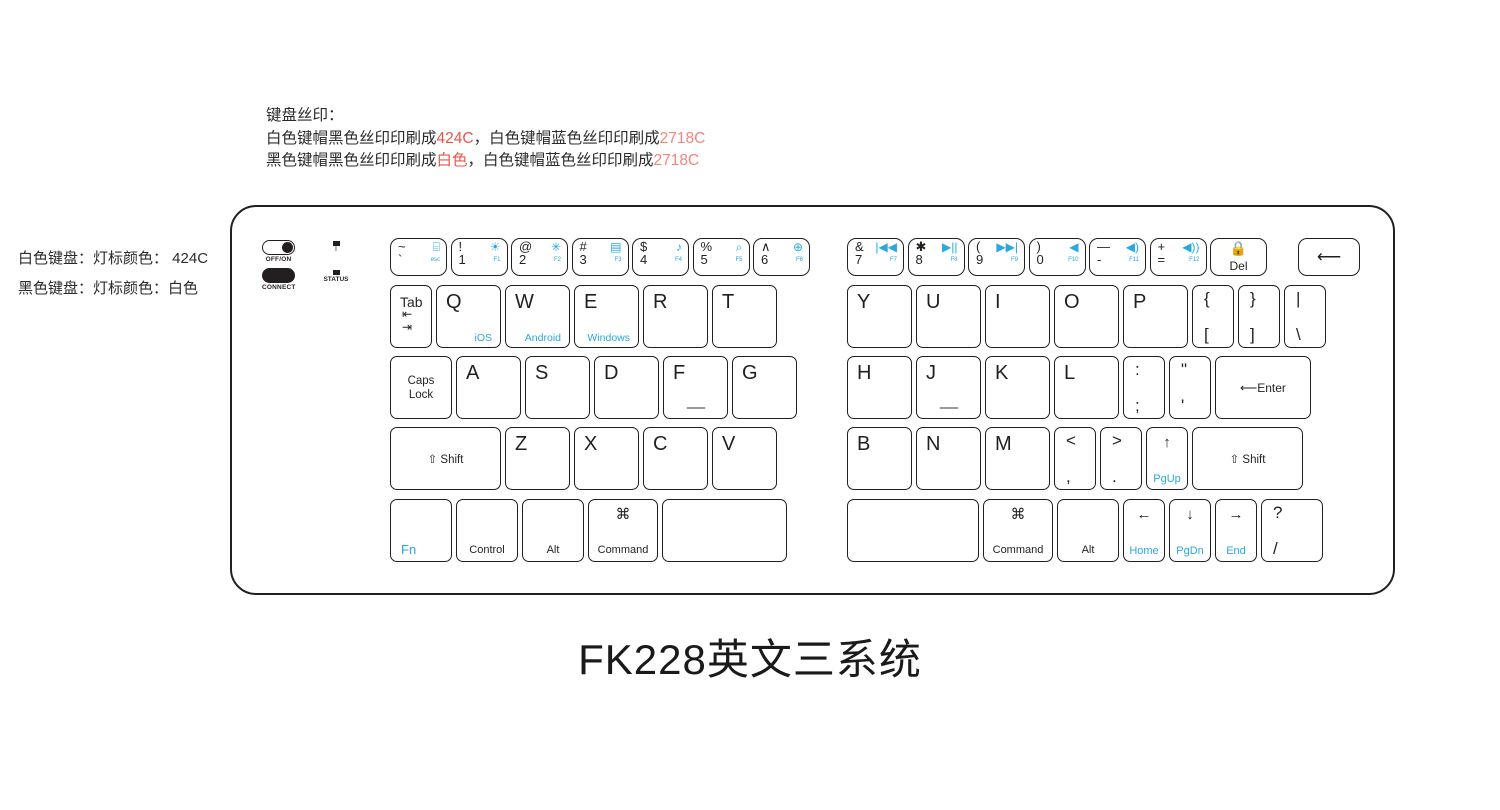 The height and width of the screenshot is (810, 1500). What do you see at coordinates (879, 458) in the screenshot?
I see `key-b: B` at bounding box center [879, 458].